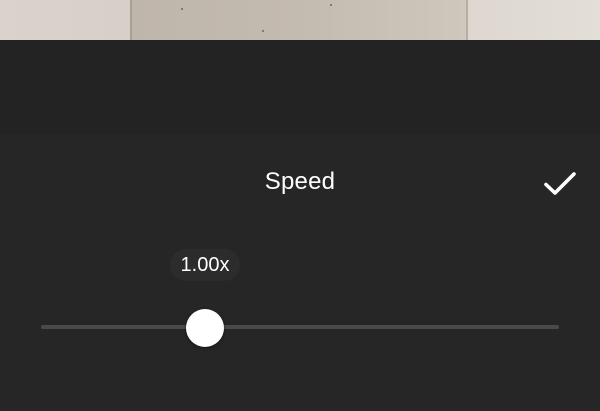  I want to click on checkmark-icon, so click(560, 183).